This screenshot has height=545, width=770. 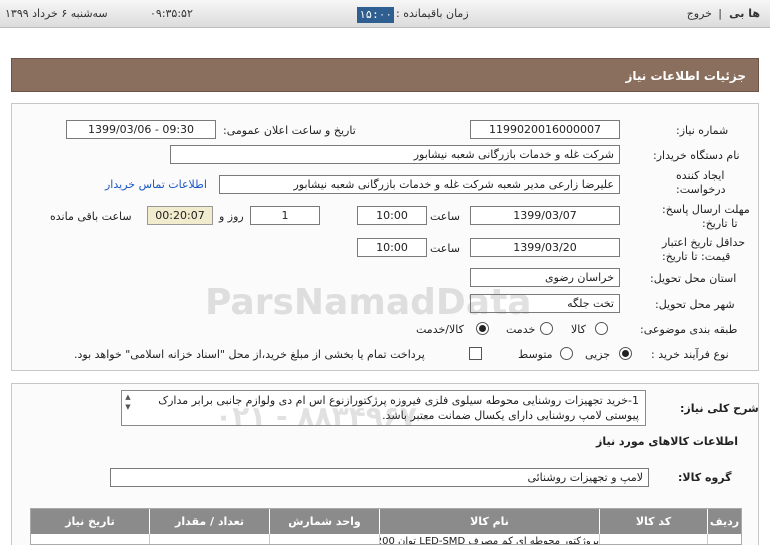 What do you see at coordinates (667, 441) in the screenshot?
I see `goods-info-title: اطلاعات کالاهای مورد نیاز` at bounding box center [667, 441].